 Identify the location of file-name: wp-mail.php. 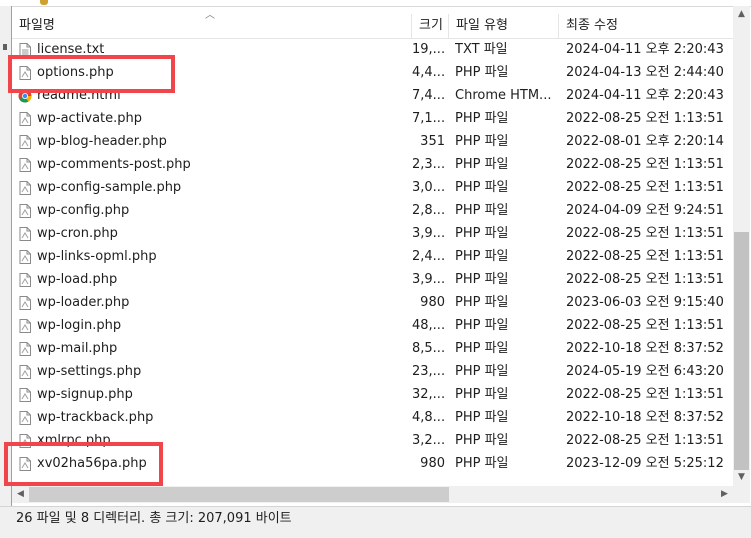
(77, 348).